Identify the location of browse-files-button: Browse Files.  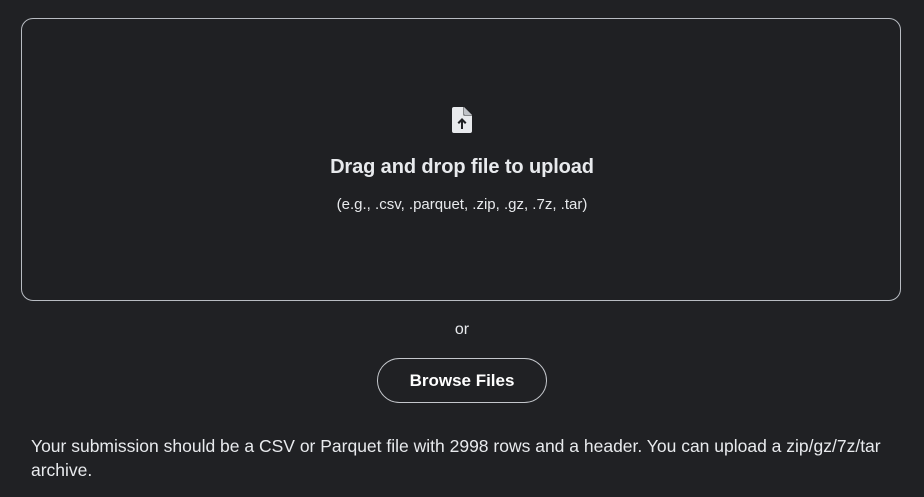
(462, 380).